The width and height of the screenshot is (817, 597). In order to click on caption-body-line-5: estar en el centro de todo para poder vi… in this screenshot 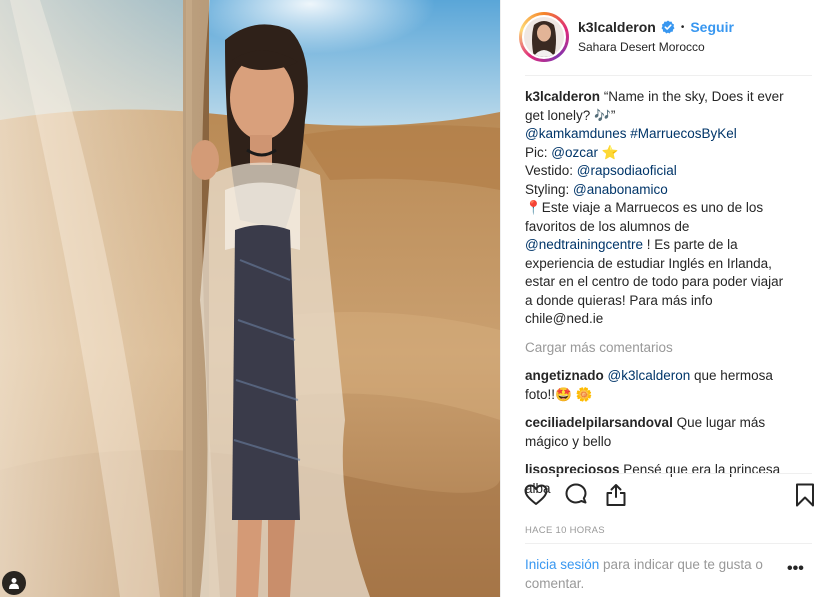, I will do `click(654, 281)`.